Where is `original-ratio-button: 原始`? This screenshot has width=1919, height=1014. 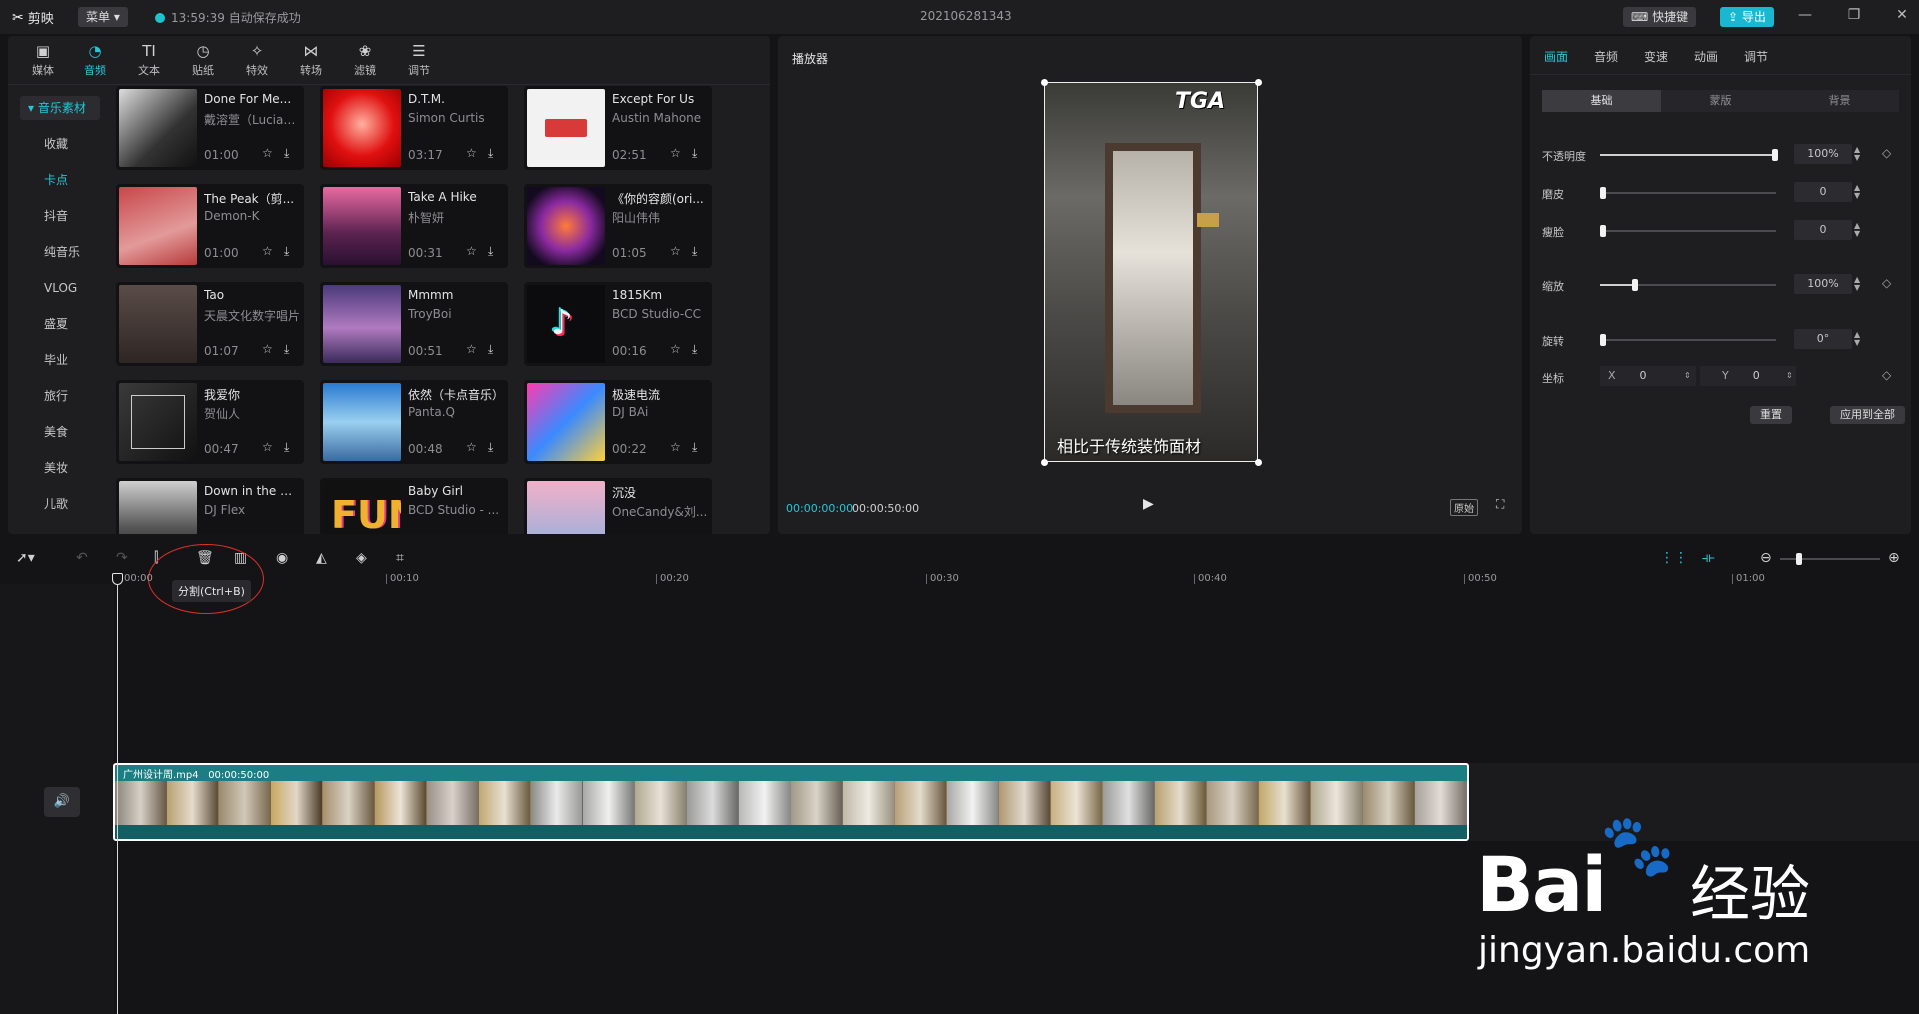 original-ratio-button: 原始 is located at coordinates (1464, 507).